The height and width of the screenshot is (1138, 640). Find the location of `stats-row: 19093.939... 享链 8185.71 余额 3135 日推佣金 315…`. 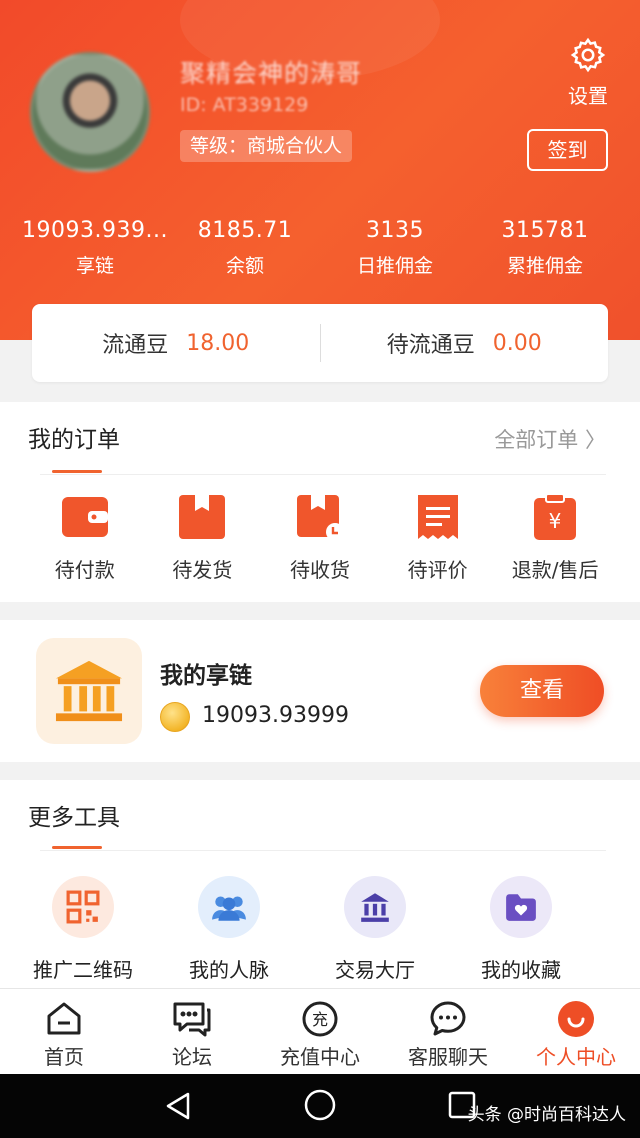

stats-row: 19093.939... 享链 8185.71 余额 3135 日推佣金 315… is located at coordinates (320, 248).